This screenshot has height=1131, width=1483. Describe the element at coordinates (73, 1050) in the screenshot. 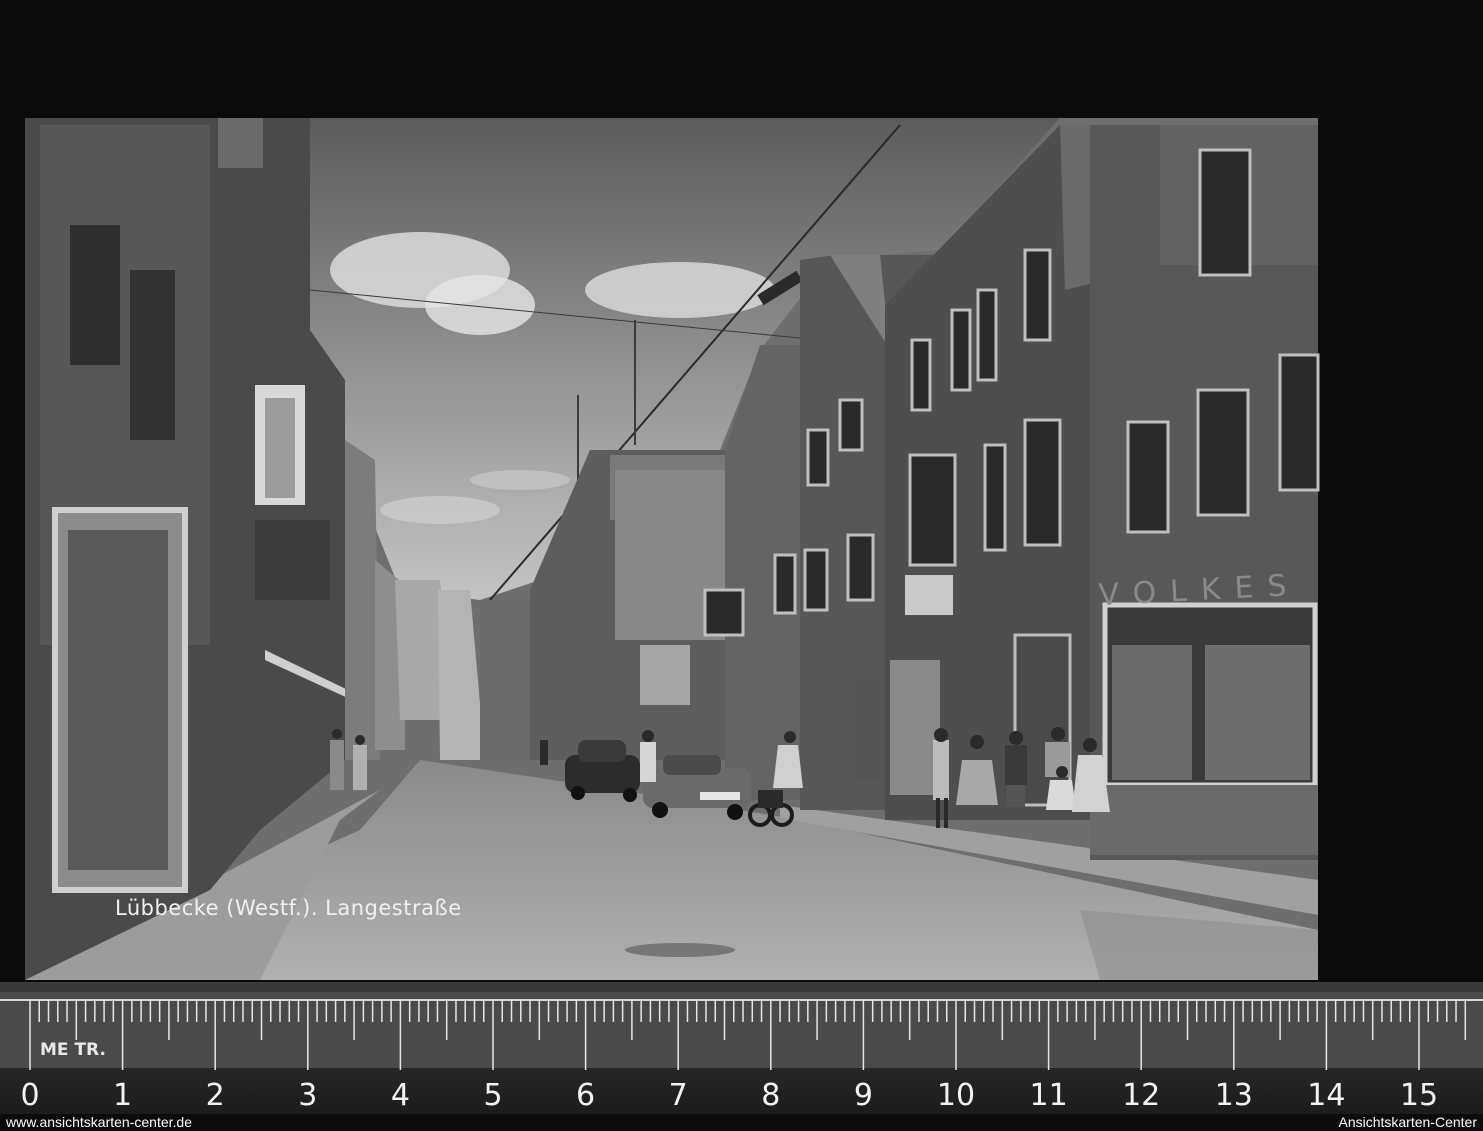

I see `ruler-unit-label: ME TR.` at that location.